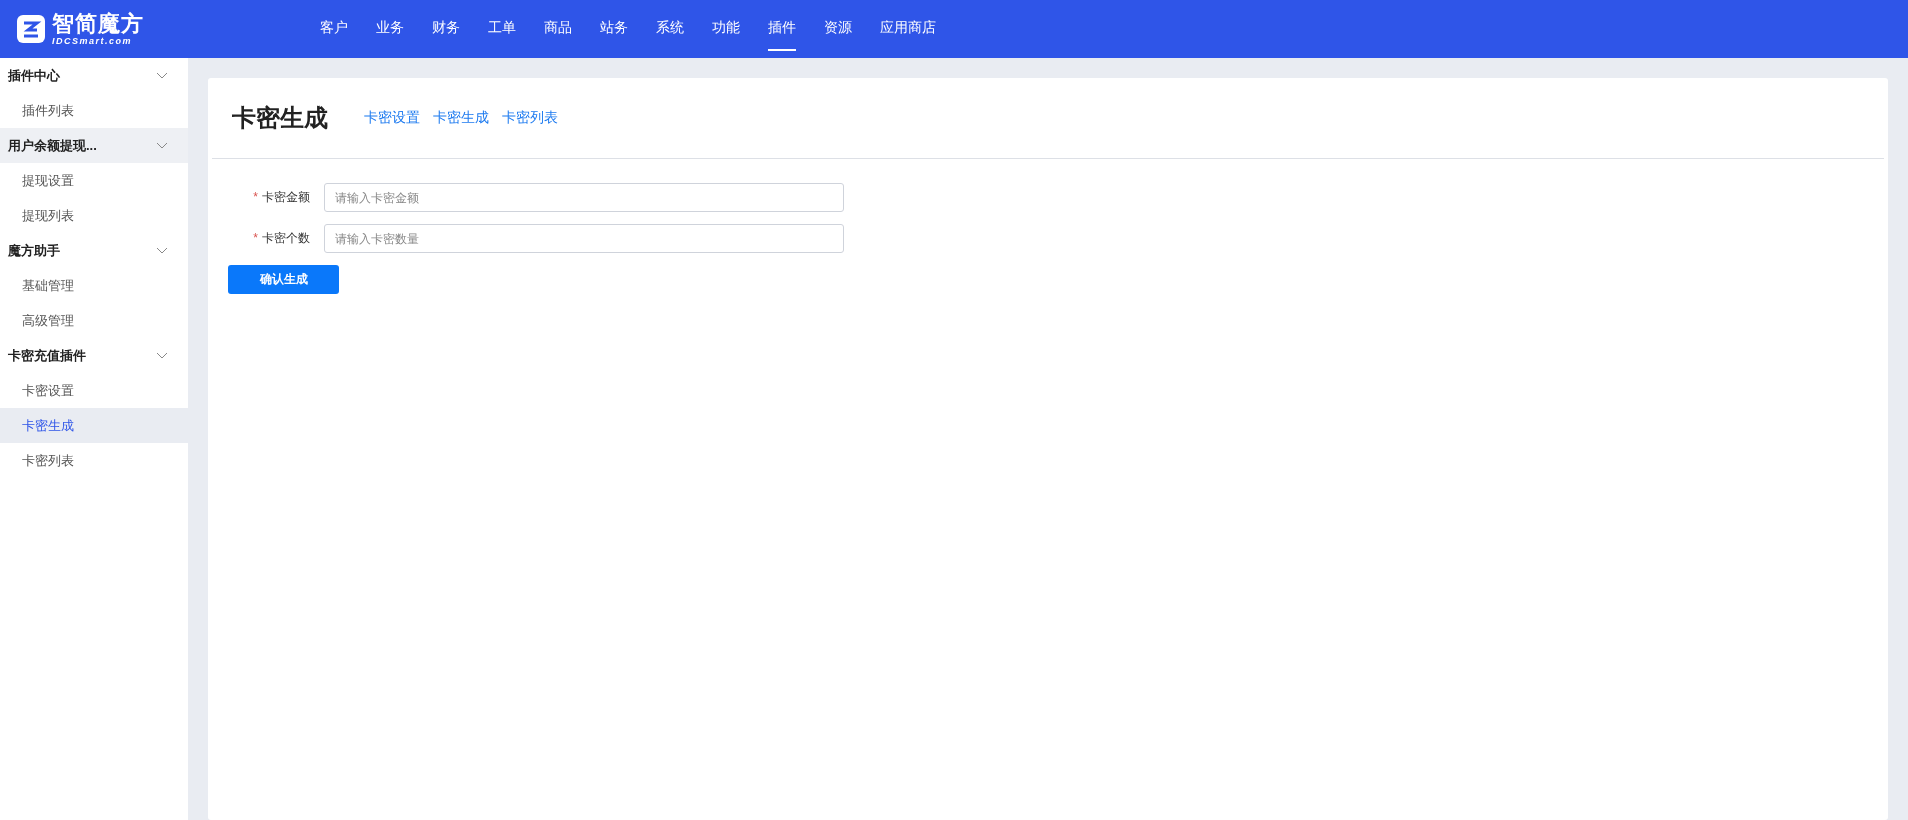  Describe the element at coordinates (31, 29) in the screenshot. I see `logo-icon` at that location.